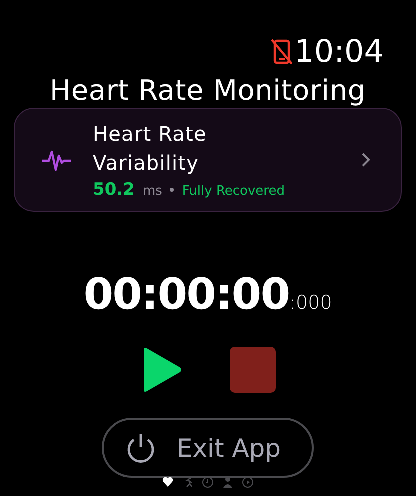  I want to click on page-heart-icon, so click(168, 482).